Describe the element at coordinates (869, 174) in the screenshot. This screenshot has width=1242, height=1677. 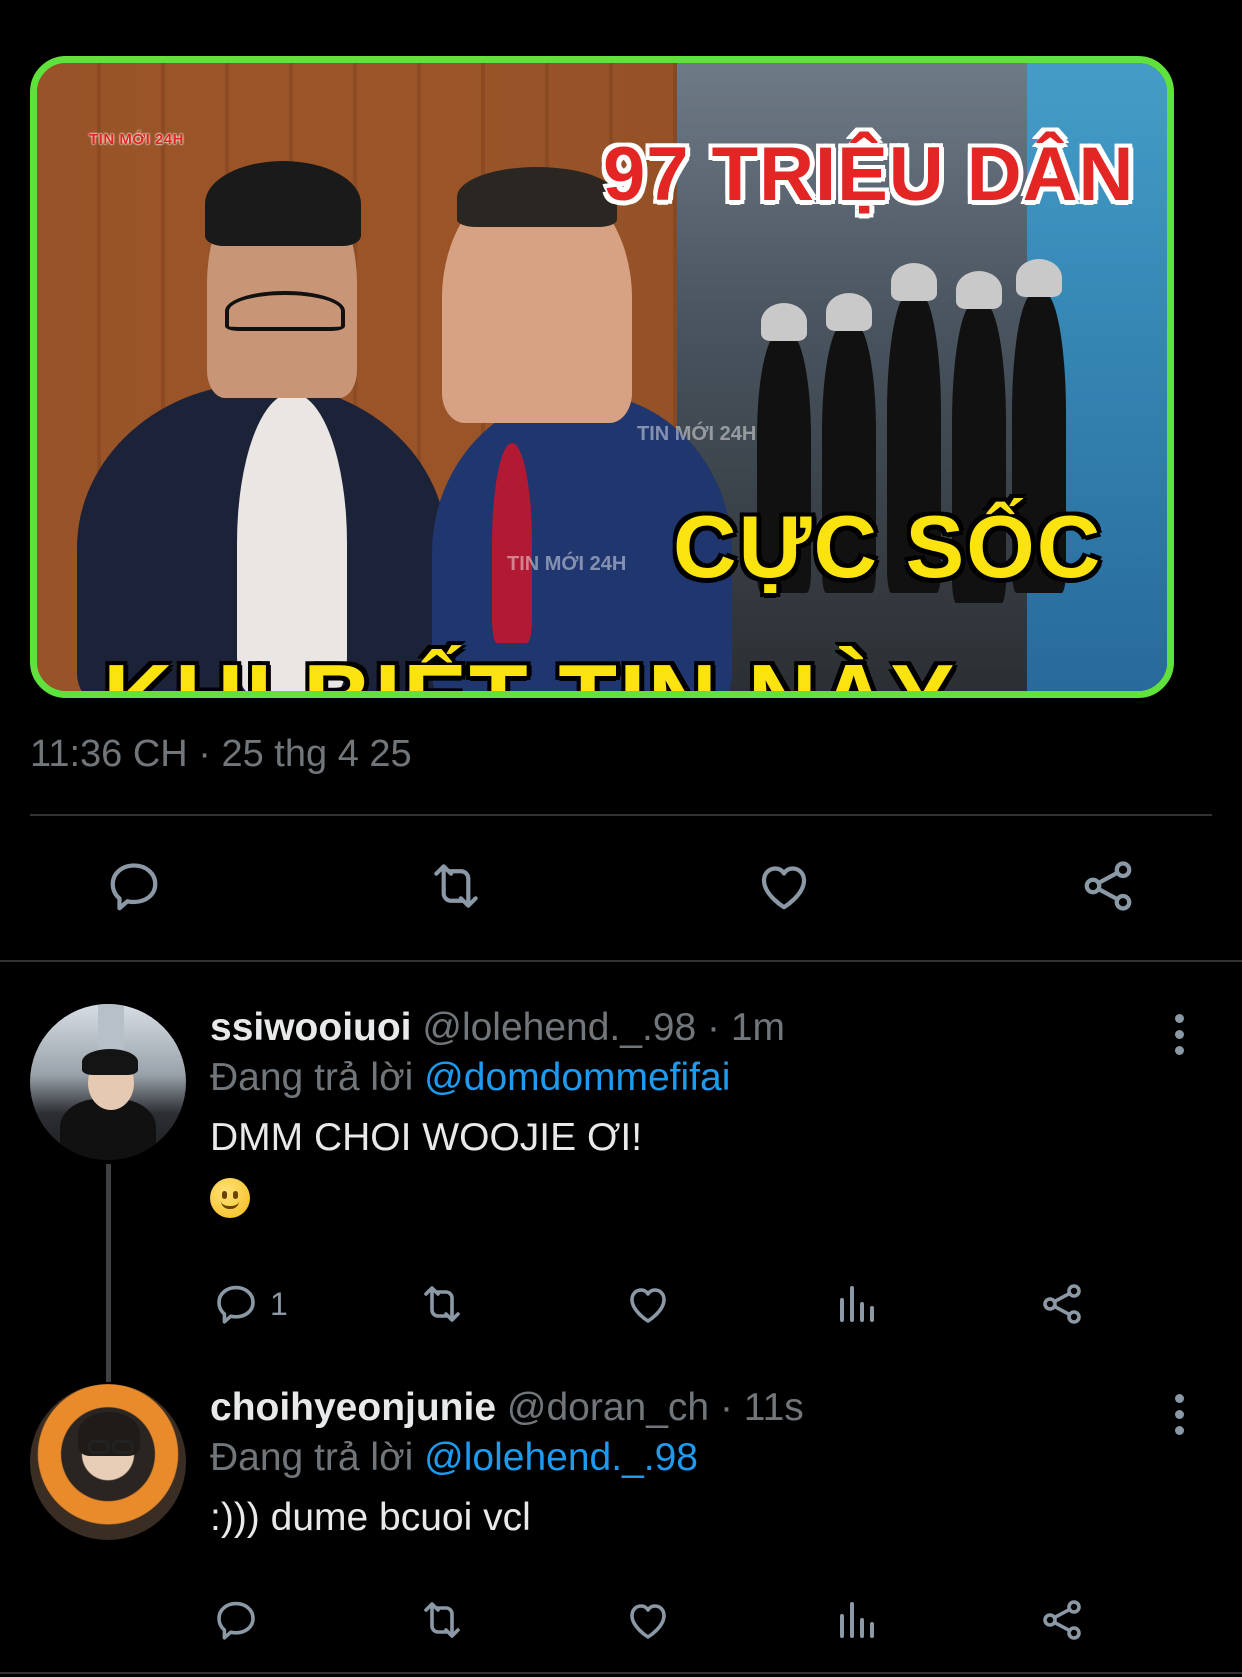
I see `media-headline-top: 97 TRIỆU DÂN` at that location.